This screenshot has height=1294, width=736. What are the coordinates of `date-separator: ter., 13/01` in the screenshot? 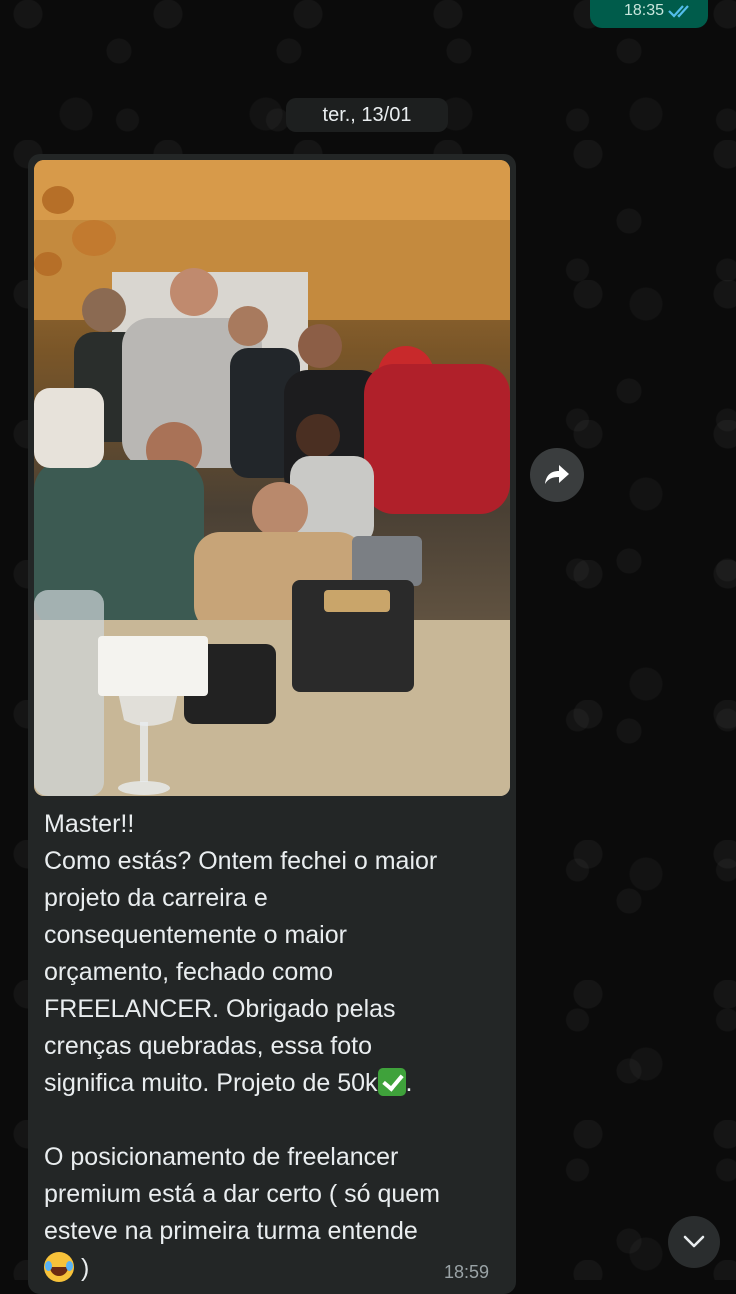 It's located at (367, 115).